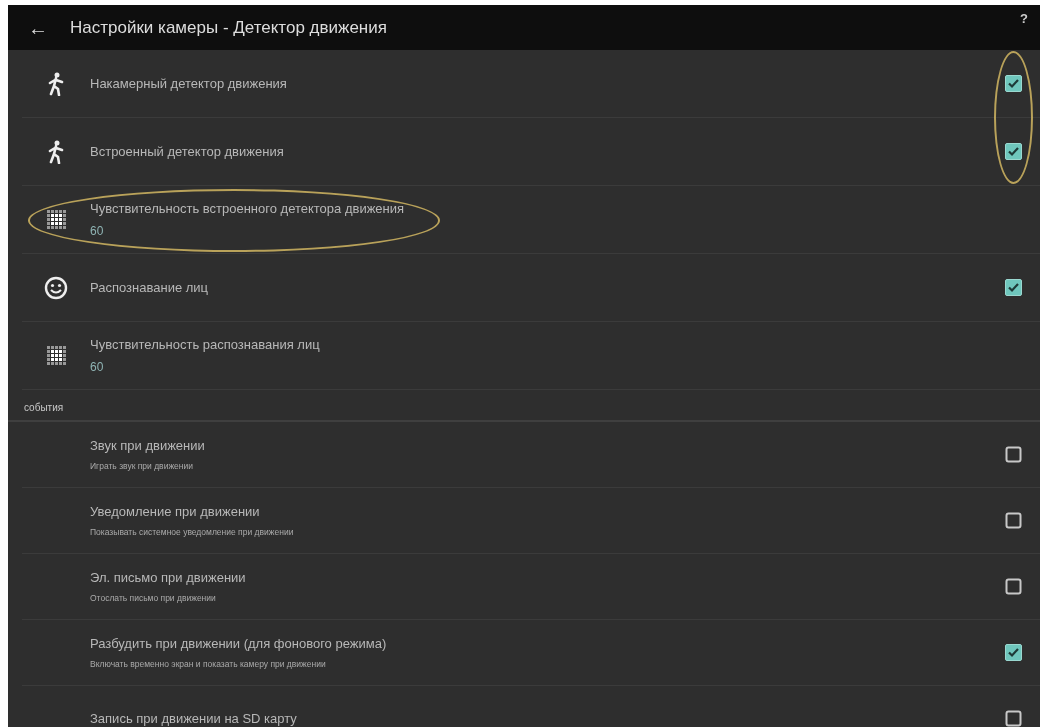  Describe the element at coordinates (228, 27) in the screenshot. I see `screen-title: Настройки камеры - Детектор движения` at that location.